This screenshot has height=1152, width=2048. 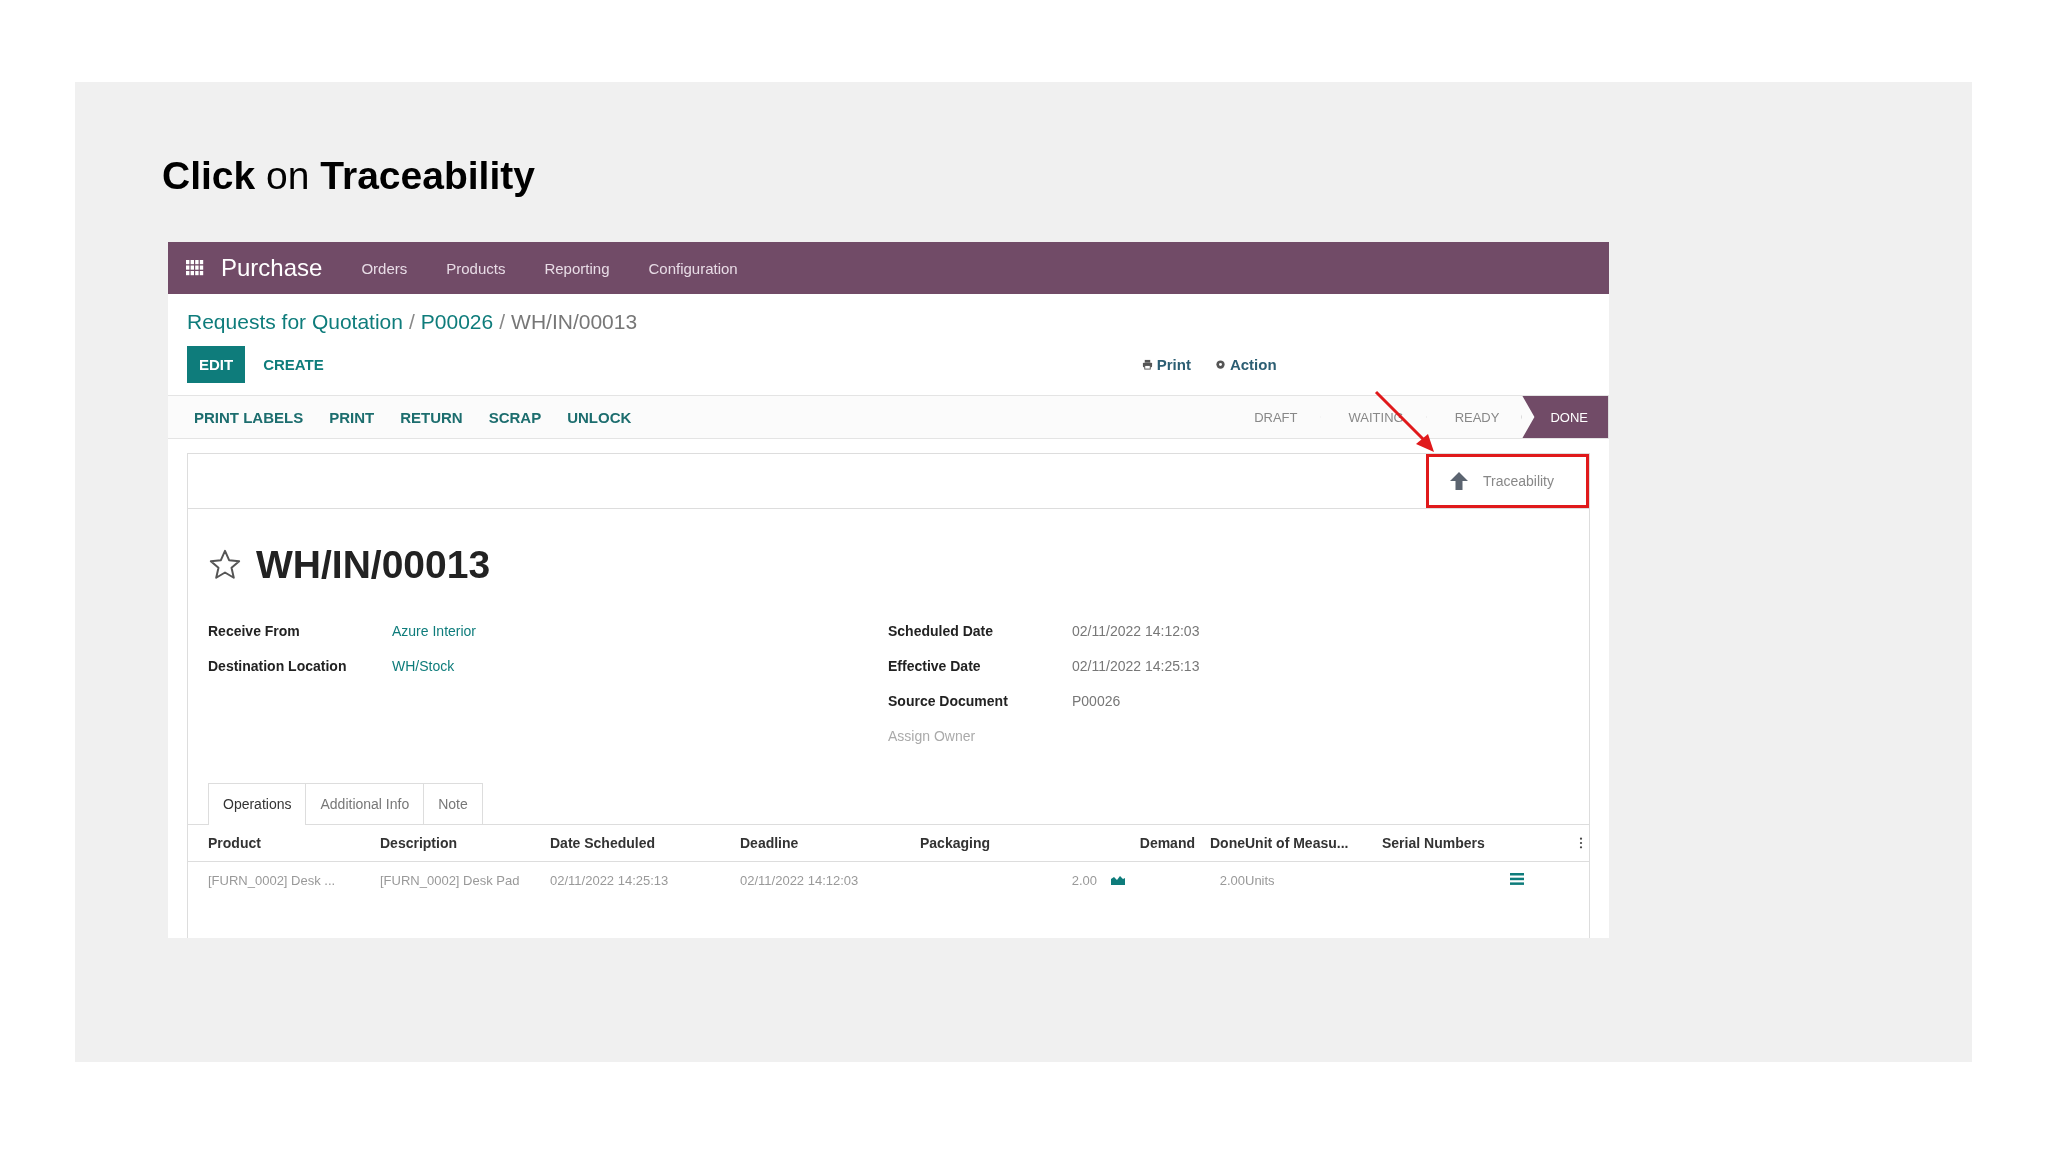 I want to click on gear-icon, so click(x=1220, y=364).